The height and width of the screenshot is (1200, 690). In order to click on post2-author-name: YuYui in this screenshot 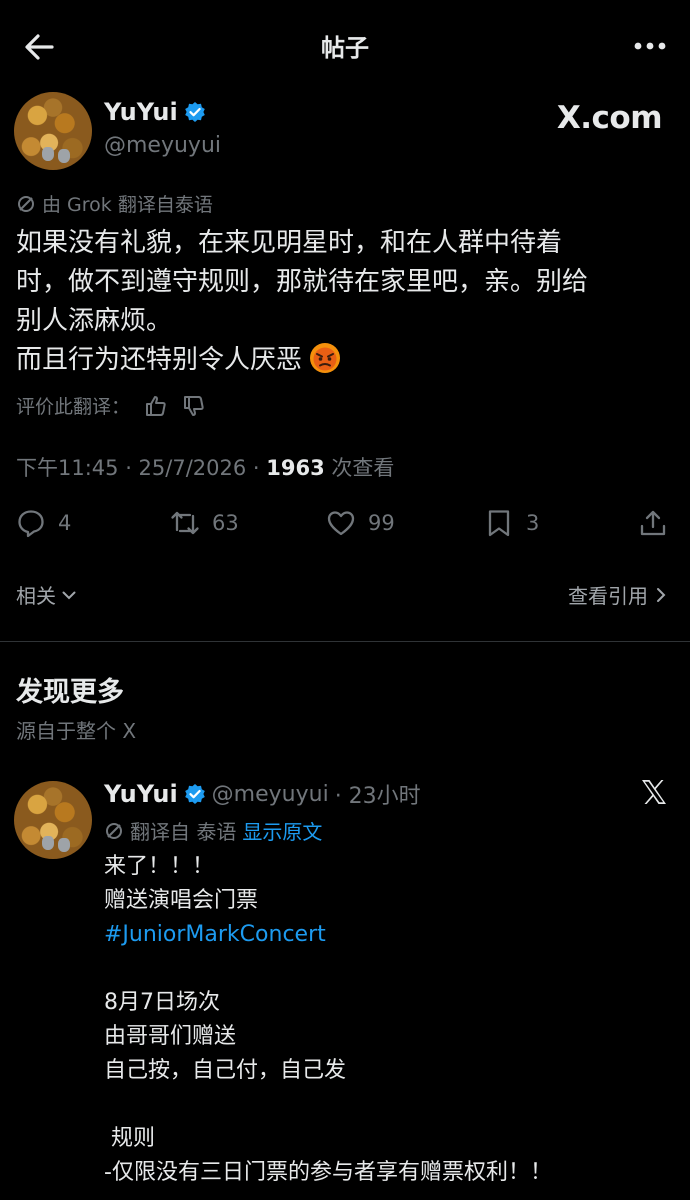, I will do `click(141, 794)`.